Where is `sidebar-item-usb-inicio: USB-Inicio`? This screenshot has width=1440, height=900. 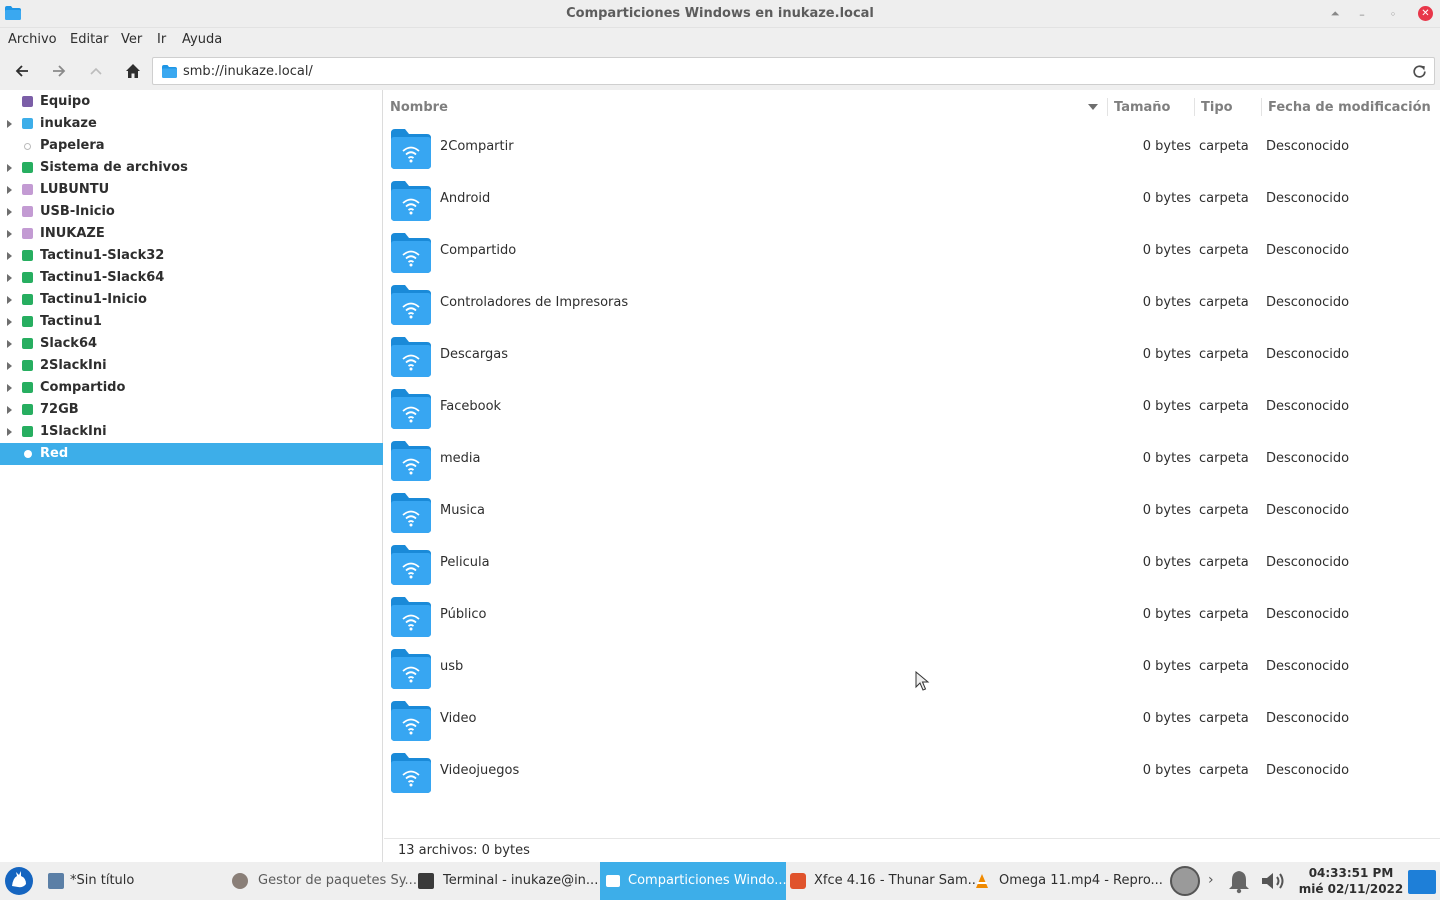 sidebar-item-usb-inicio: USB-Inicio is located at coordinates (191, 212).